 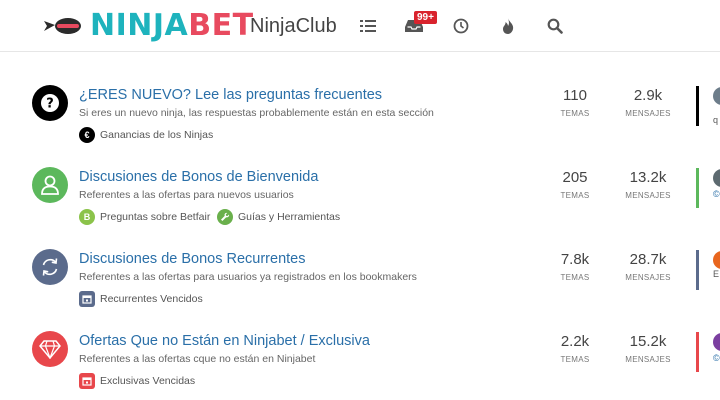 I want to click on teaser-text: q, so click(x=715, y=120).